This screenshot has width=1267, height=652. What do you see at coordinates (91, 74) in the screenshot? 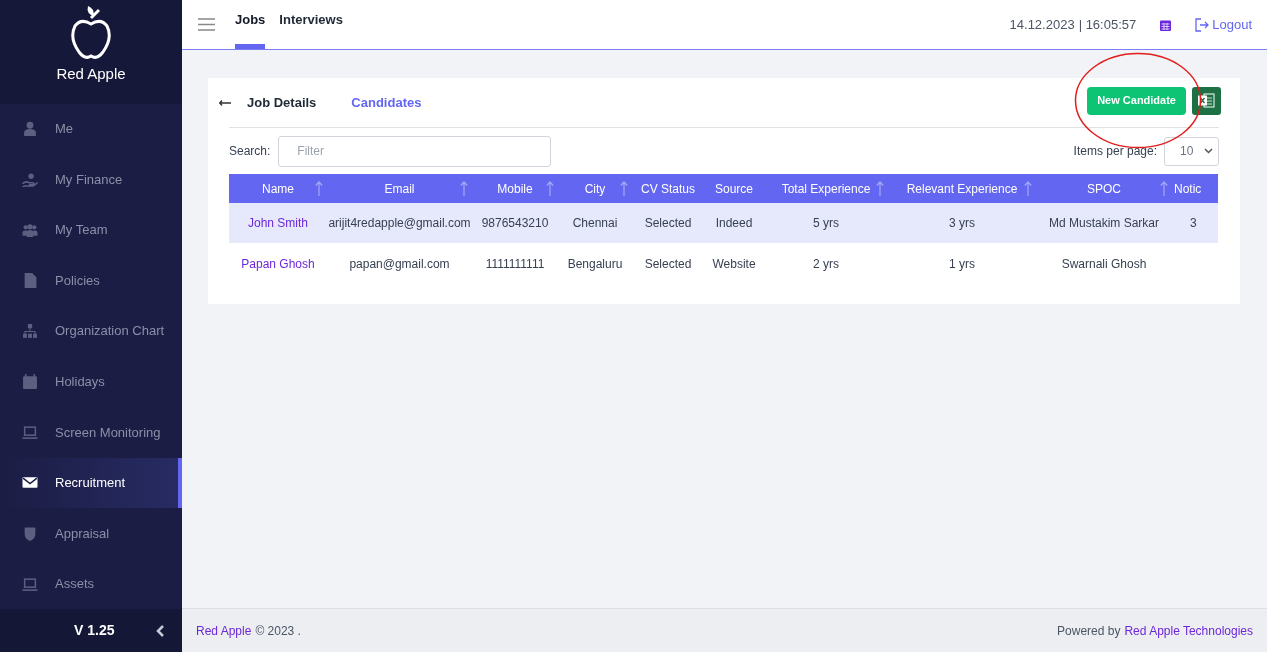
I see `brand-name: Red Apple` at bounding box center [91, 74].